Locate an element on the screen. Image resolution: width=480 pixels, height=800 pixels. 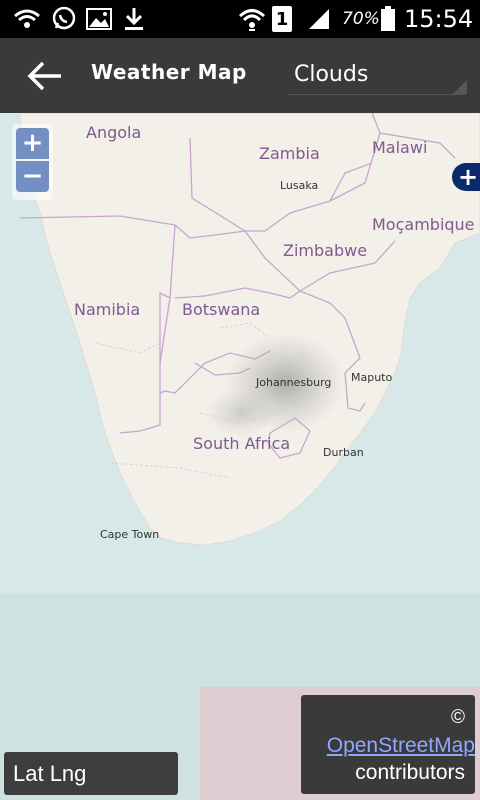
battery-icon is located at coordinates (388, 19).